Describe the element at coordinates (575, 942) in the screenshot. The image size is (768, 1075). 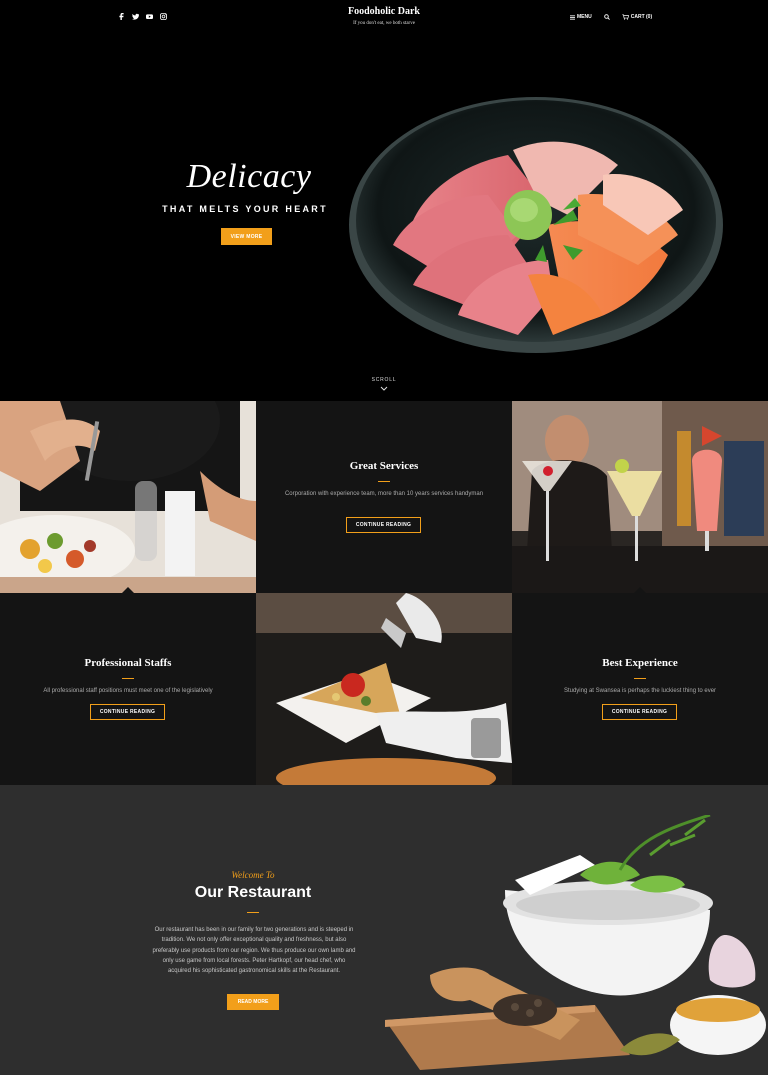
I see `mortar-spices-image` at that location.